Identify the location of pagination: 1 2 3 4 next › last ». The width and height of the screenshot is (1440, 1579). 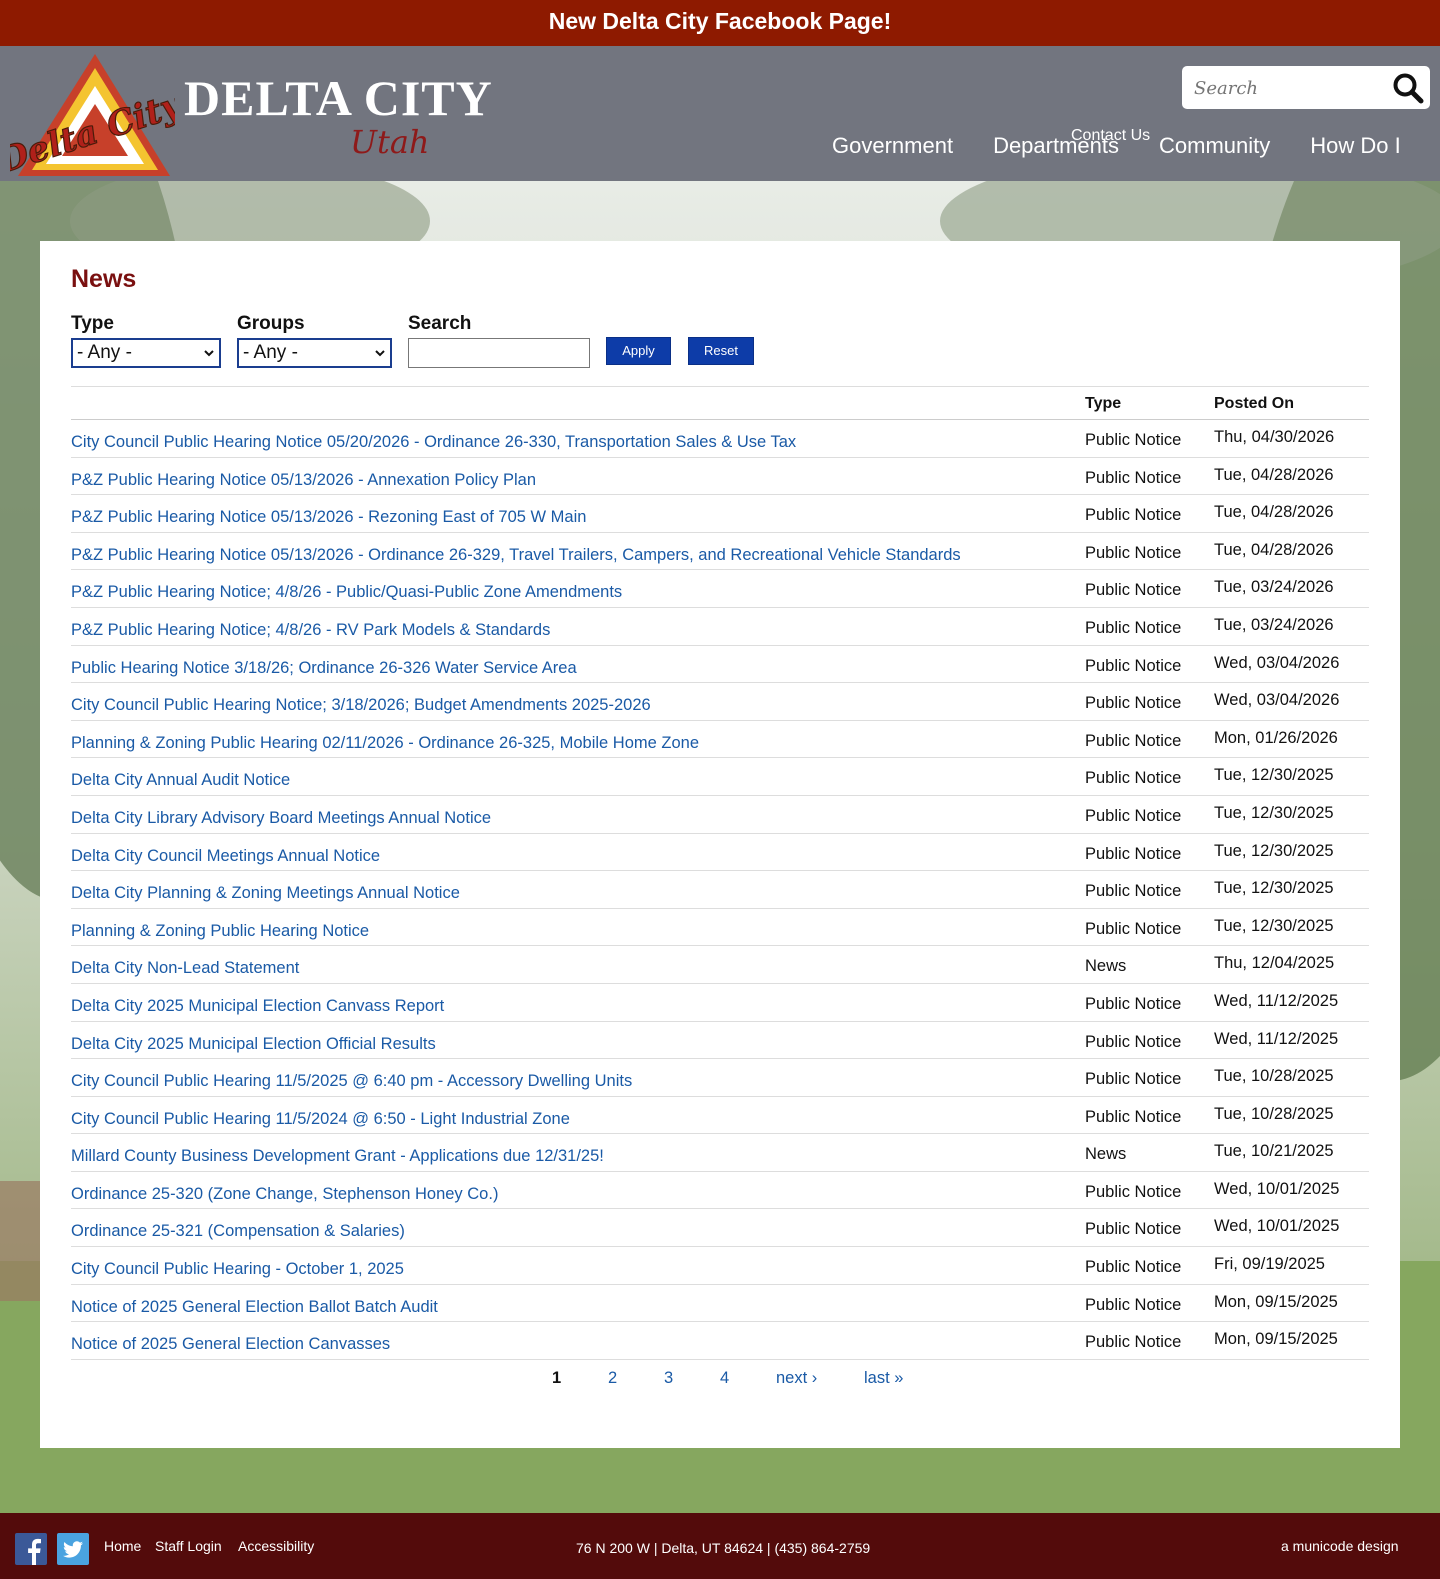
(720, 1379).